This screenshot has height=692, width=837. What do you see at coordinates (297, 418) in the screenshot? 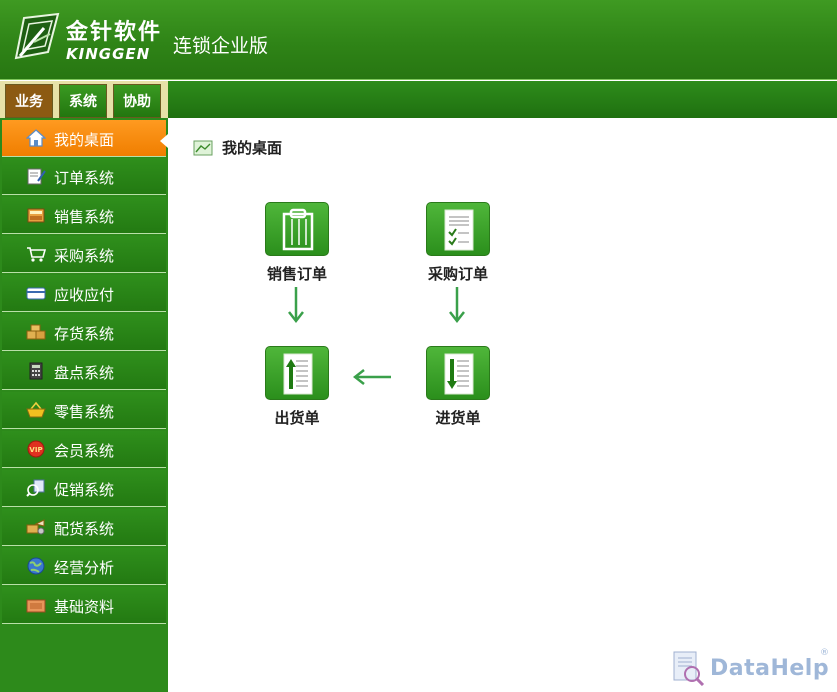
I see `flow-label: 出货单` at bounding box center [297, 418].